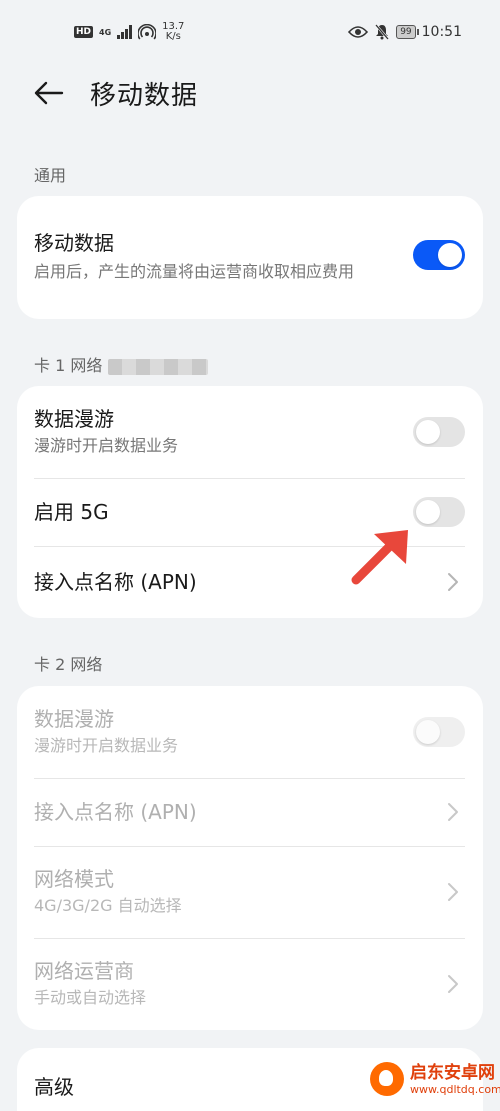 The height and width of the screenshot is (1111, 500). Describe the element at coordinates (240, 984) in the screenshot. I see `card2-operator-text: 网络运营商 手动或自动选择` at that location.